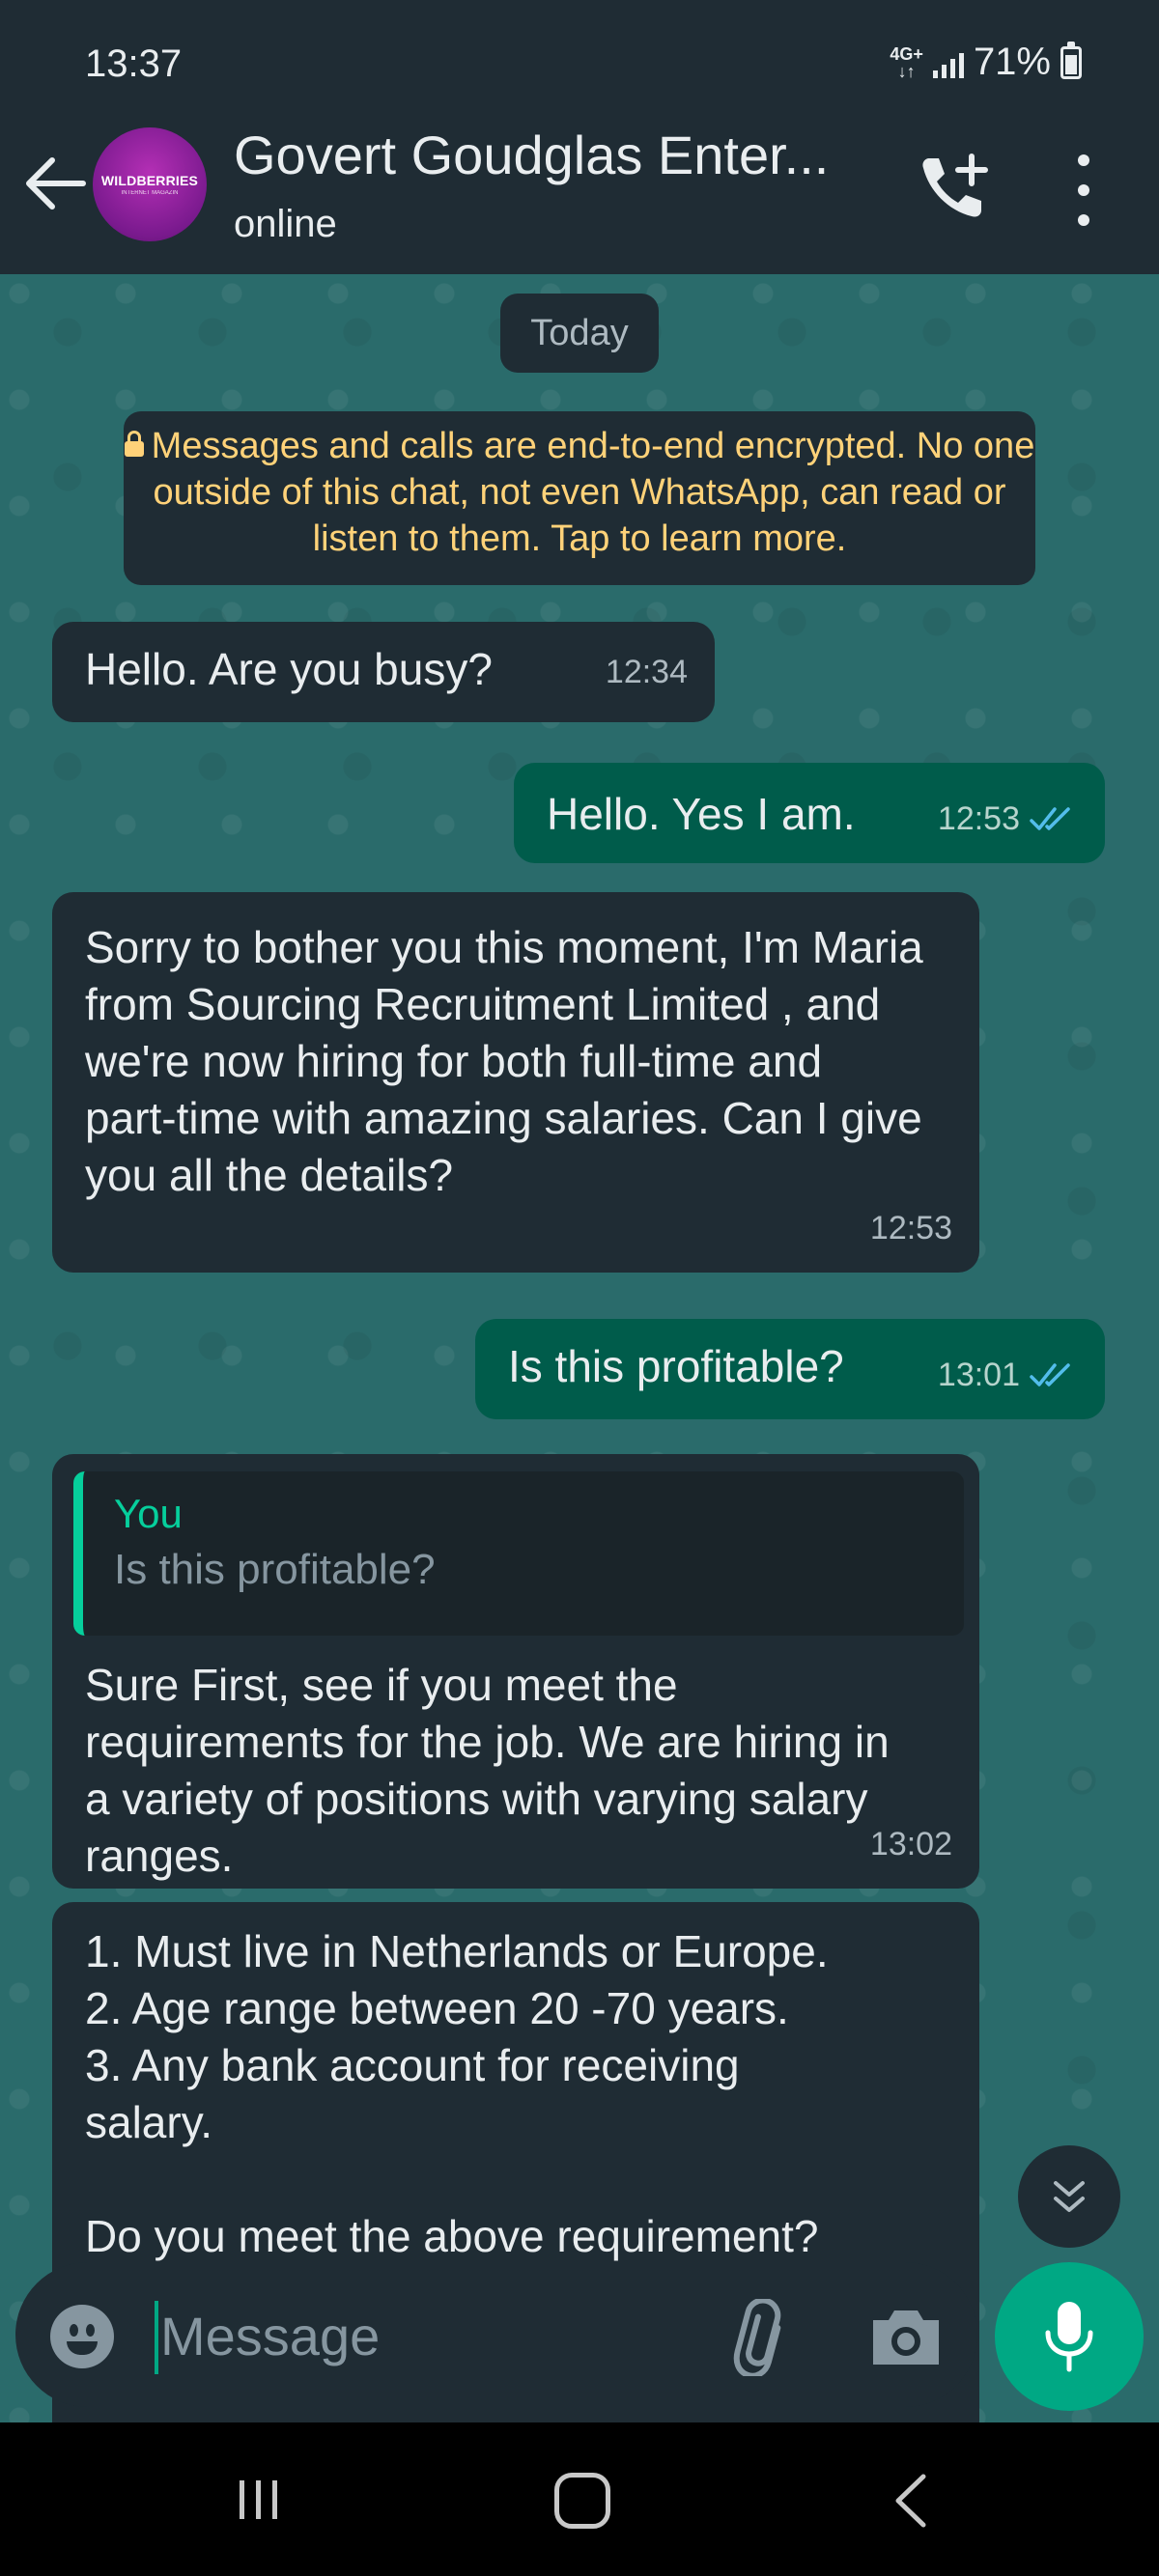 This screenshot has width=1159, height=2576. Describe the element at coordinates (701, 814) in the screenshot. I see `message-text: Hello. Yes I am.` at that location.